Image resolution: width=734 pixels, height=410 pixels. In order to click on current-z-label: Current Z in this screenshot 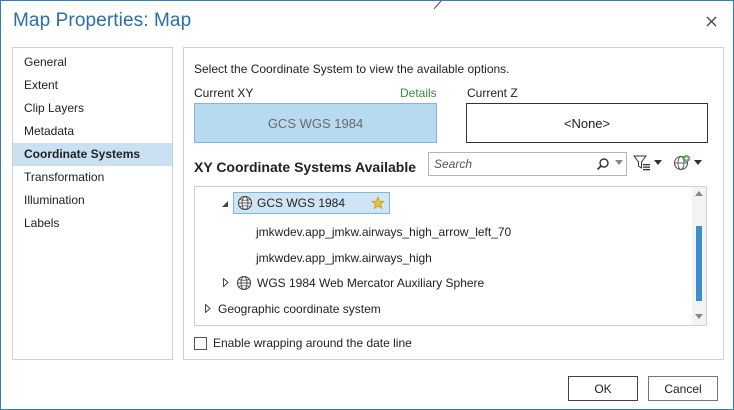, I will do `click(492, 93)`.